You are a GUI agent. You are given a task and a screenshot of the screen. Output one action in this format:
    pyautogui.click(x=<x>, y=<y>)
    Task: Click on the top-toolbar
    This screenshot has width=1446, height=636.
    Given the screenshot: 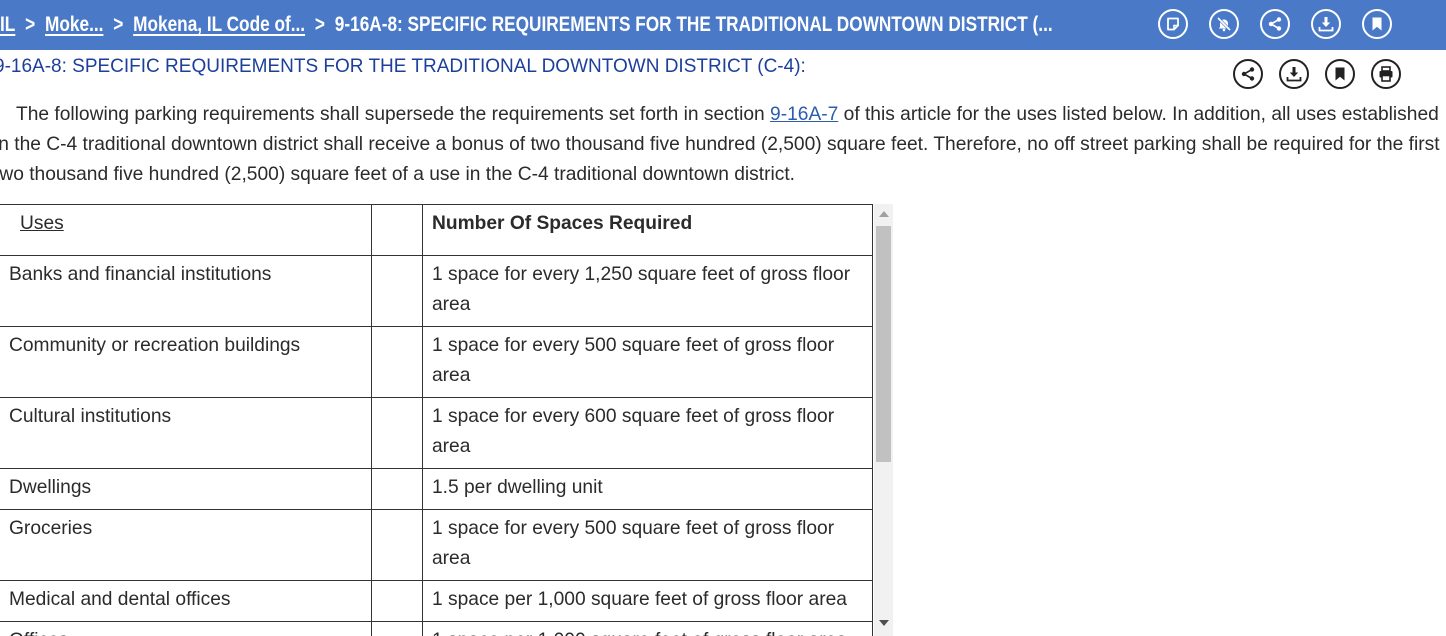 What is the action you would take?
    pyautogui.click(x=1275, y=24)
    